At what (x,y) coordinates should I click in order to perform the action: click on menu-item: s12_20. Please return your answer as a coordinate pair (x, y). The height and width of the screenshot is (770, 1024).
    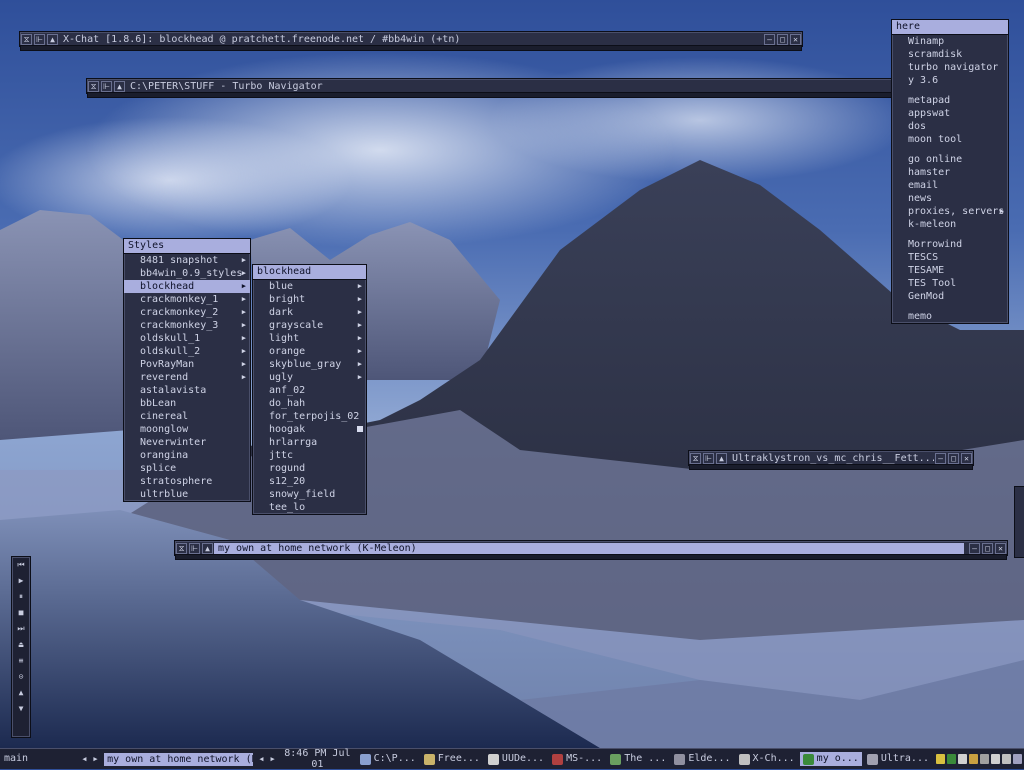
    Looking at the image, I should click on (309, 481).